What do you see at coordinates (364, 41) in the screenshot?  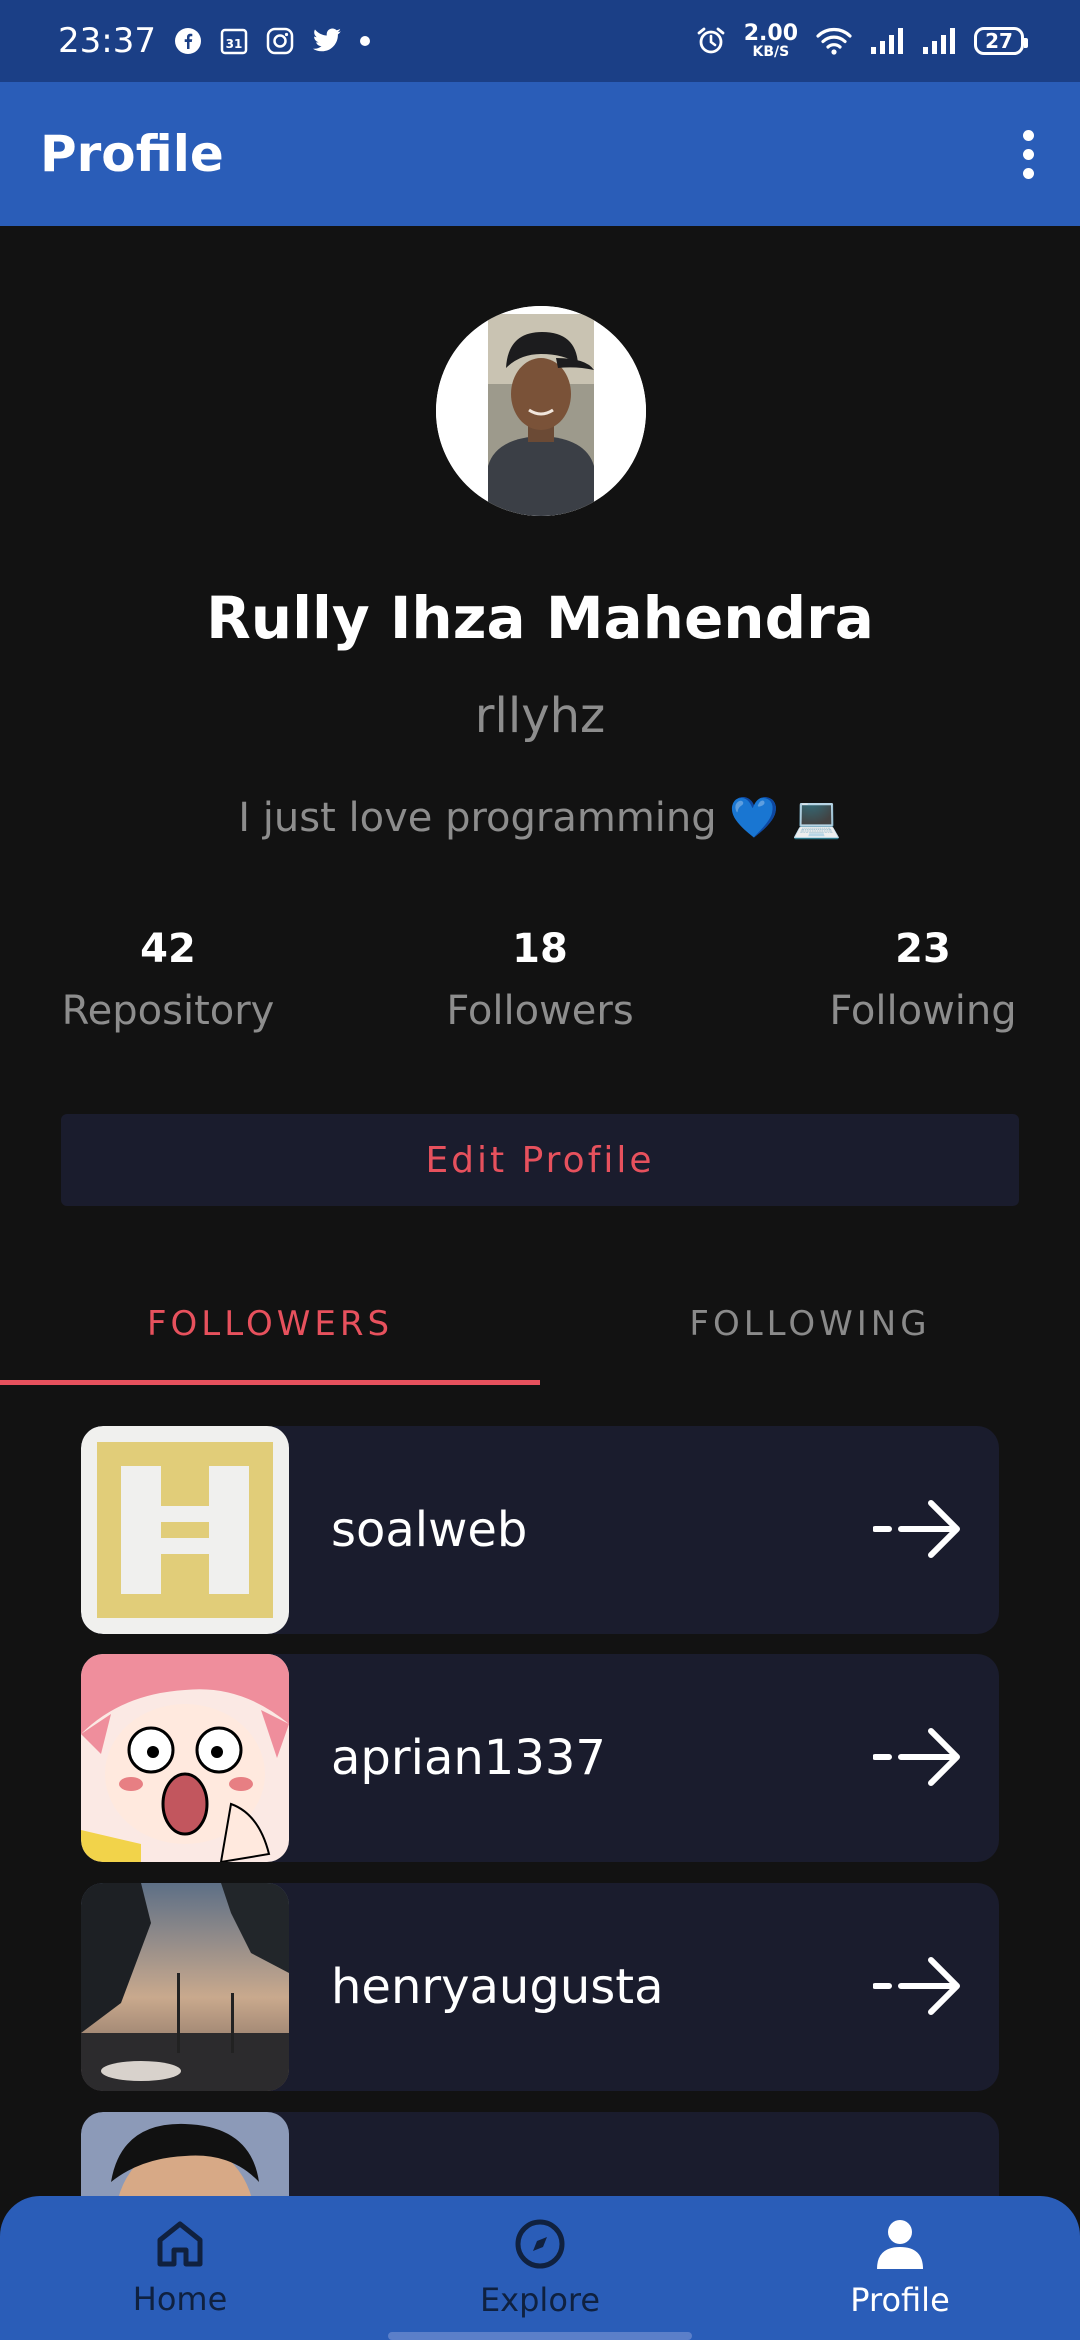 I see `notification-dot` at bounding box center [364, 41].